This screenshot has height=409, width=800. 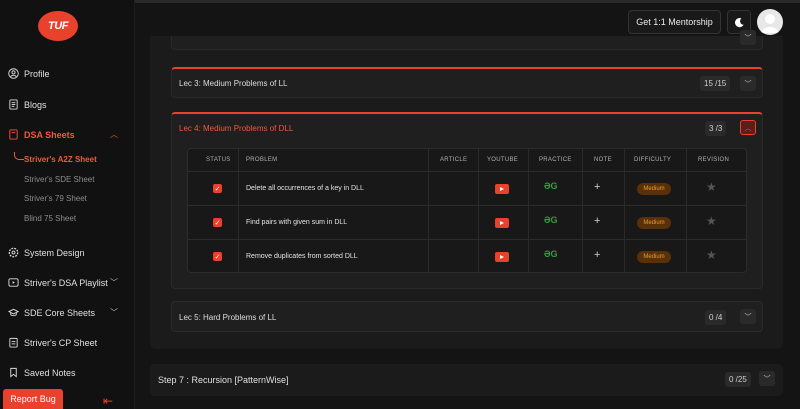 I want to click on user-avatar-icon, so click(x=770, y=23).